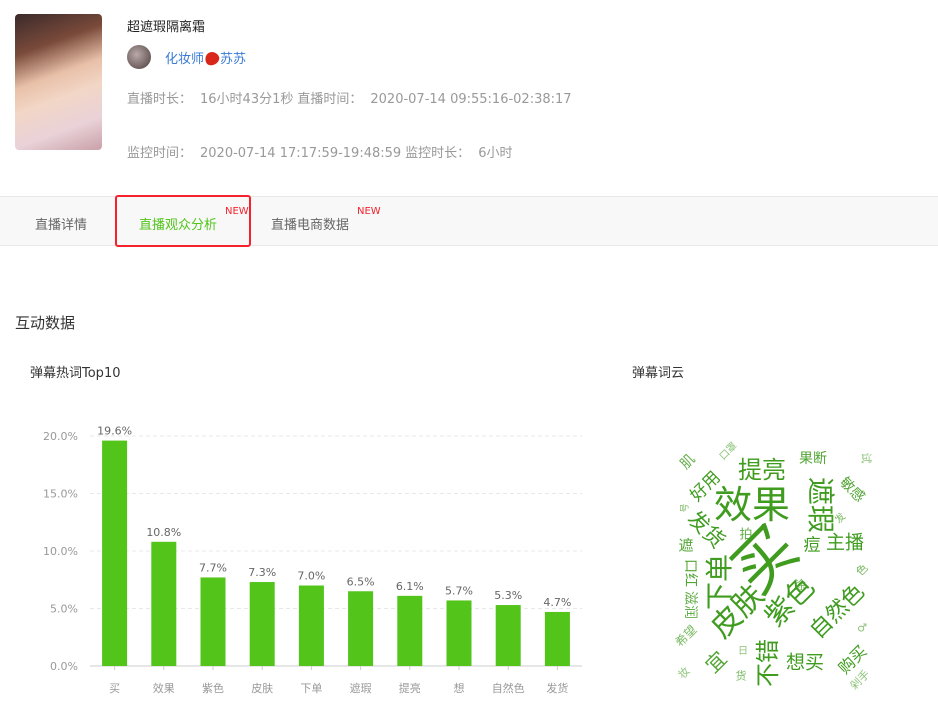 The image size is (938, 721). Describe the element at coordinates (741, 676) in the screenshot. I see `cloud-word: 货` at that location.